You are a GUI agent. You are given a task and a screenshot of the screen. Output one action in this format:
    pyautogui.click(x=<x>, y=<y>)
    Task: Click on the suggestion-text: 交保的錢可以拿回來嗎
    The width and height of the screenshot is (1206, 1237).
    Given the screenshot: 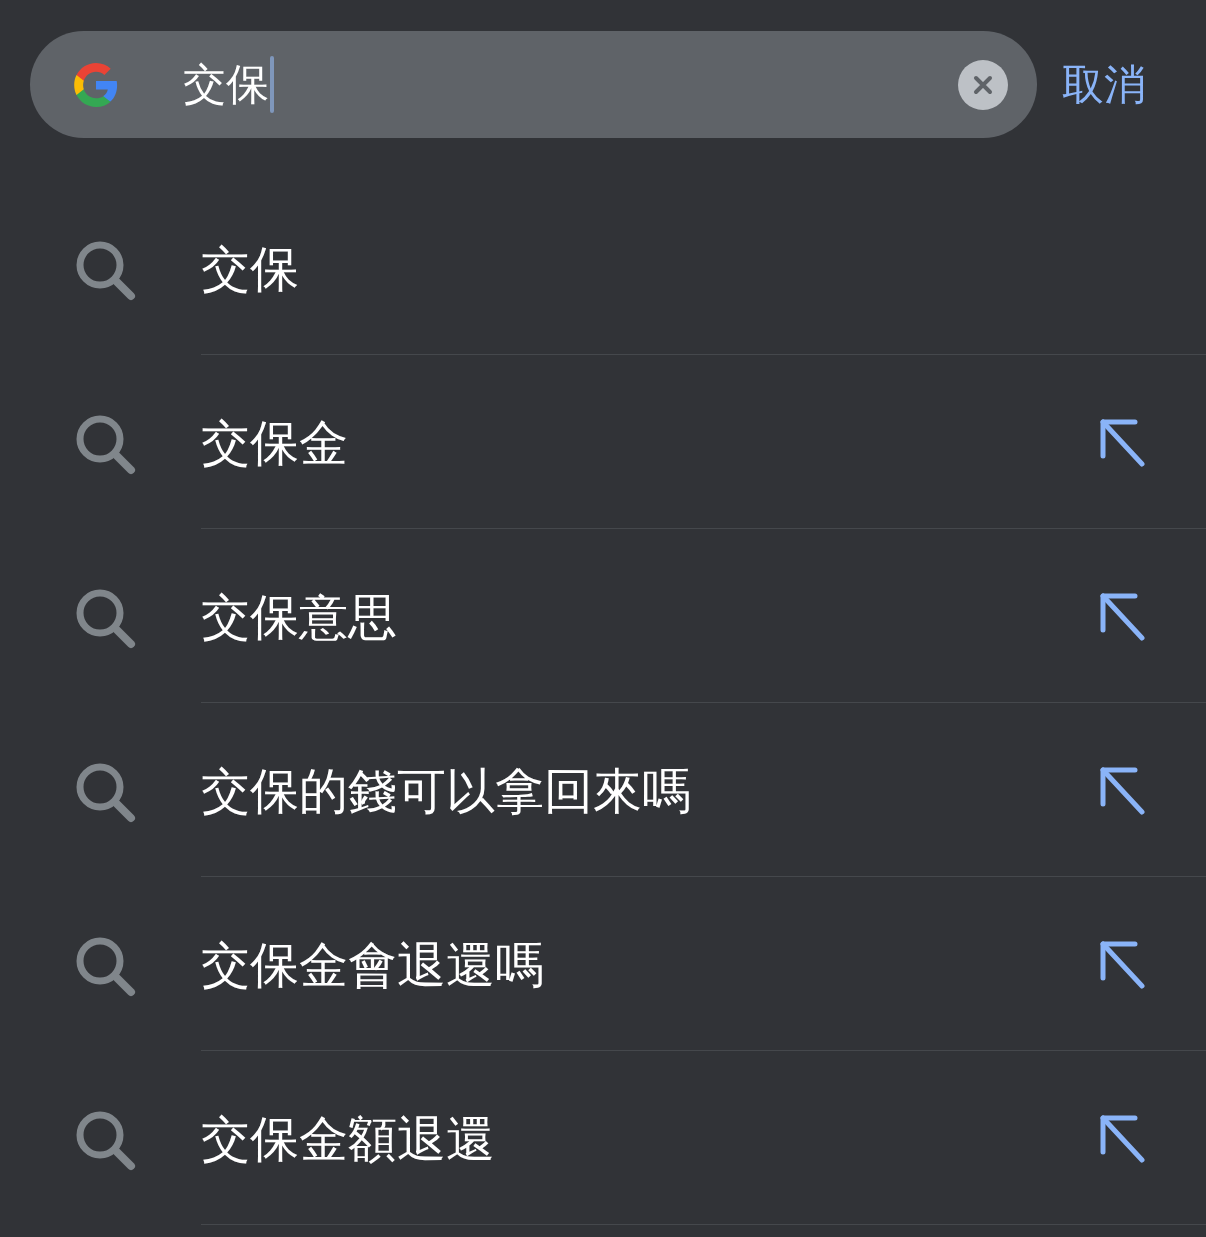 What is the action you would take?
    pyautogui.click(x=446, y=791)
    